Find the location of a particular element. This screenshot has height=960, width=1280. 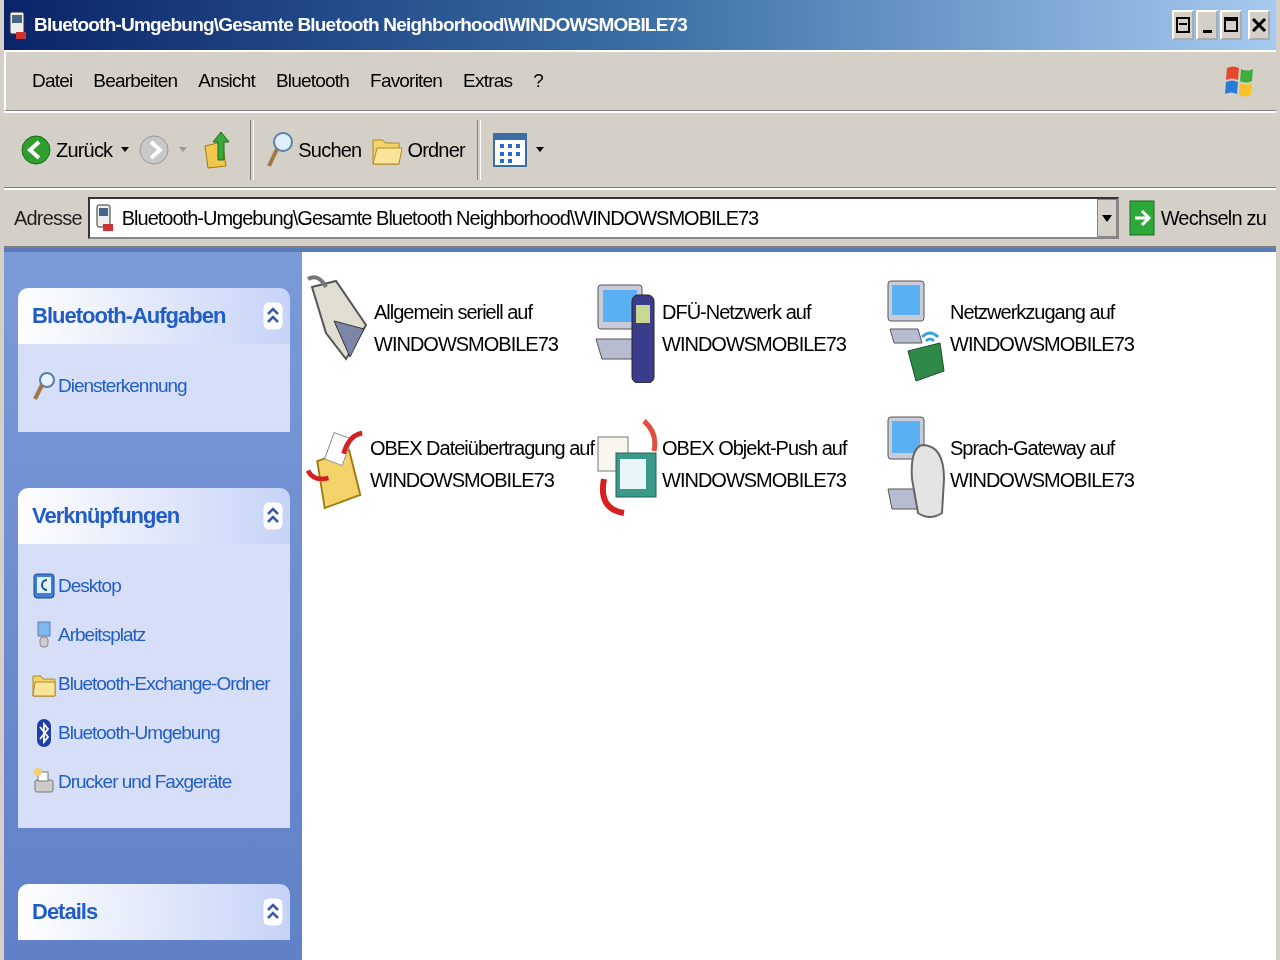

maximize-button is located at coordinates (1231, 25).